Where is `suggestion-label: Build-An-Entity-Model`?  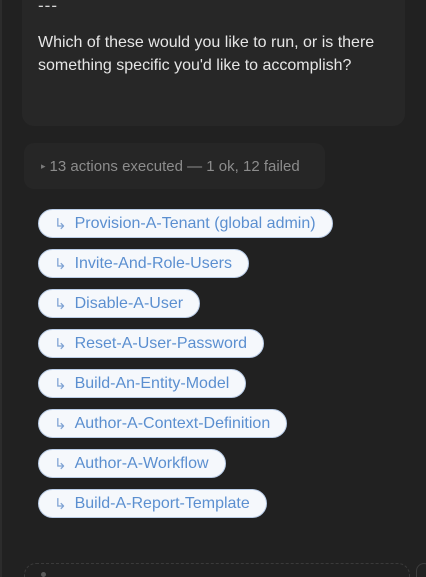
suggestion-label: Build-An-Entity-Model is located at coordinates (152, 383).